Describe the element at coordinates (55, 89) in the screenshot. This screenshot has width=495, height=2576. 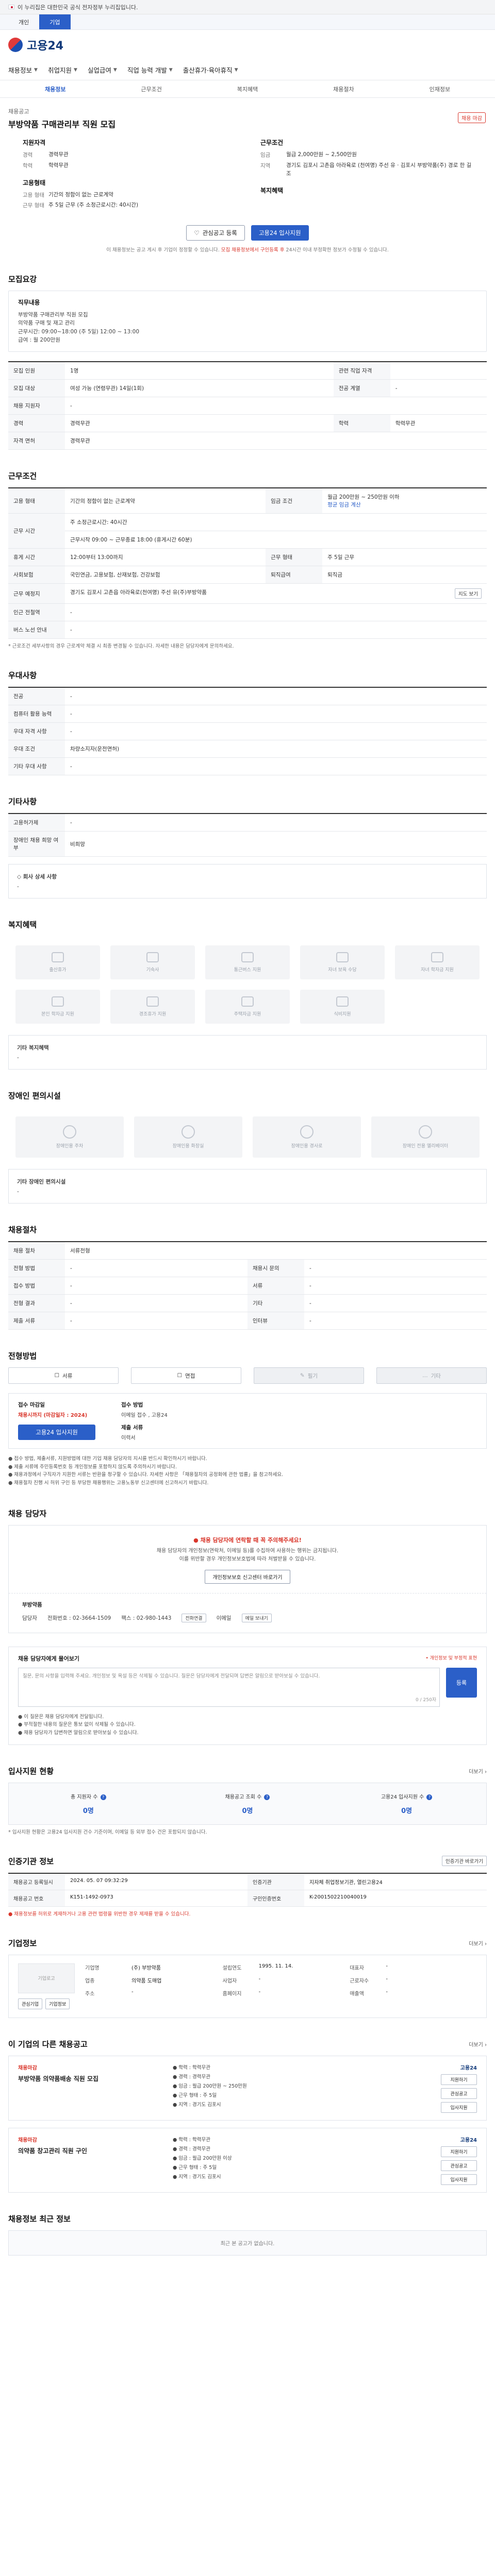
I see `anchor-recruit: 채용정보` at that location.